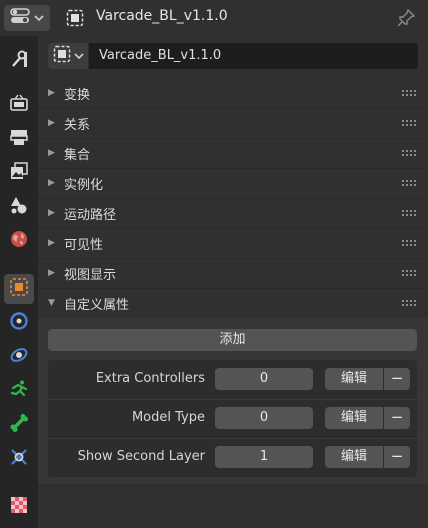 The image size is (428, 528). I want to click on bone-icon, so click(19, 425).